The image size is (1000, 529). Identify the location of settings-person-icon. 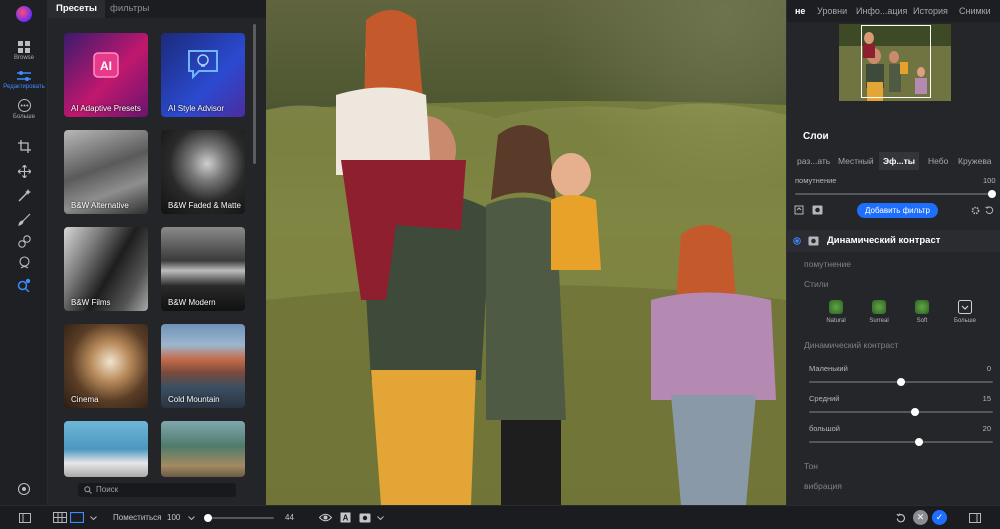
(24, 489).